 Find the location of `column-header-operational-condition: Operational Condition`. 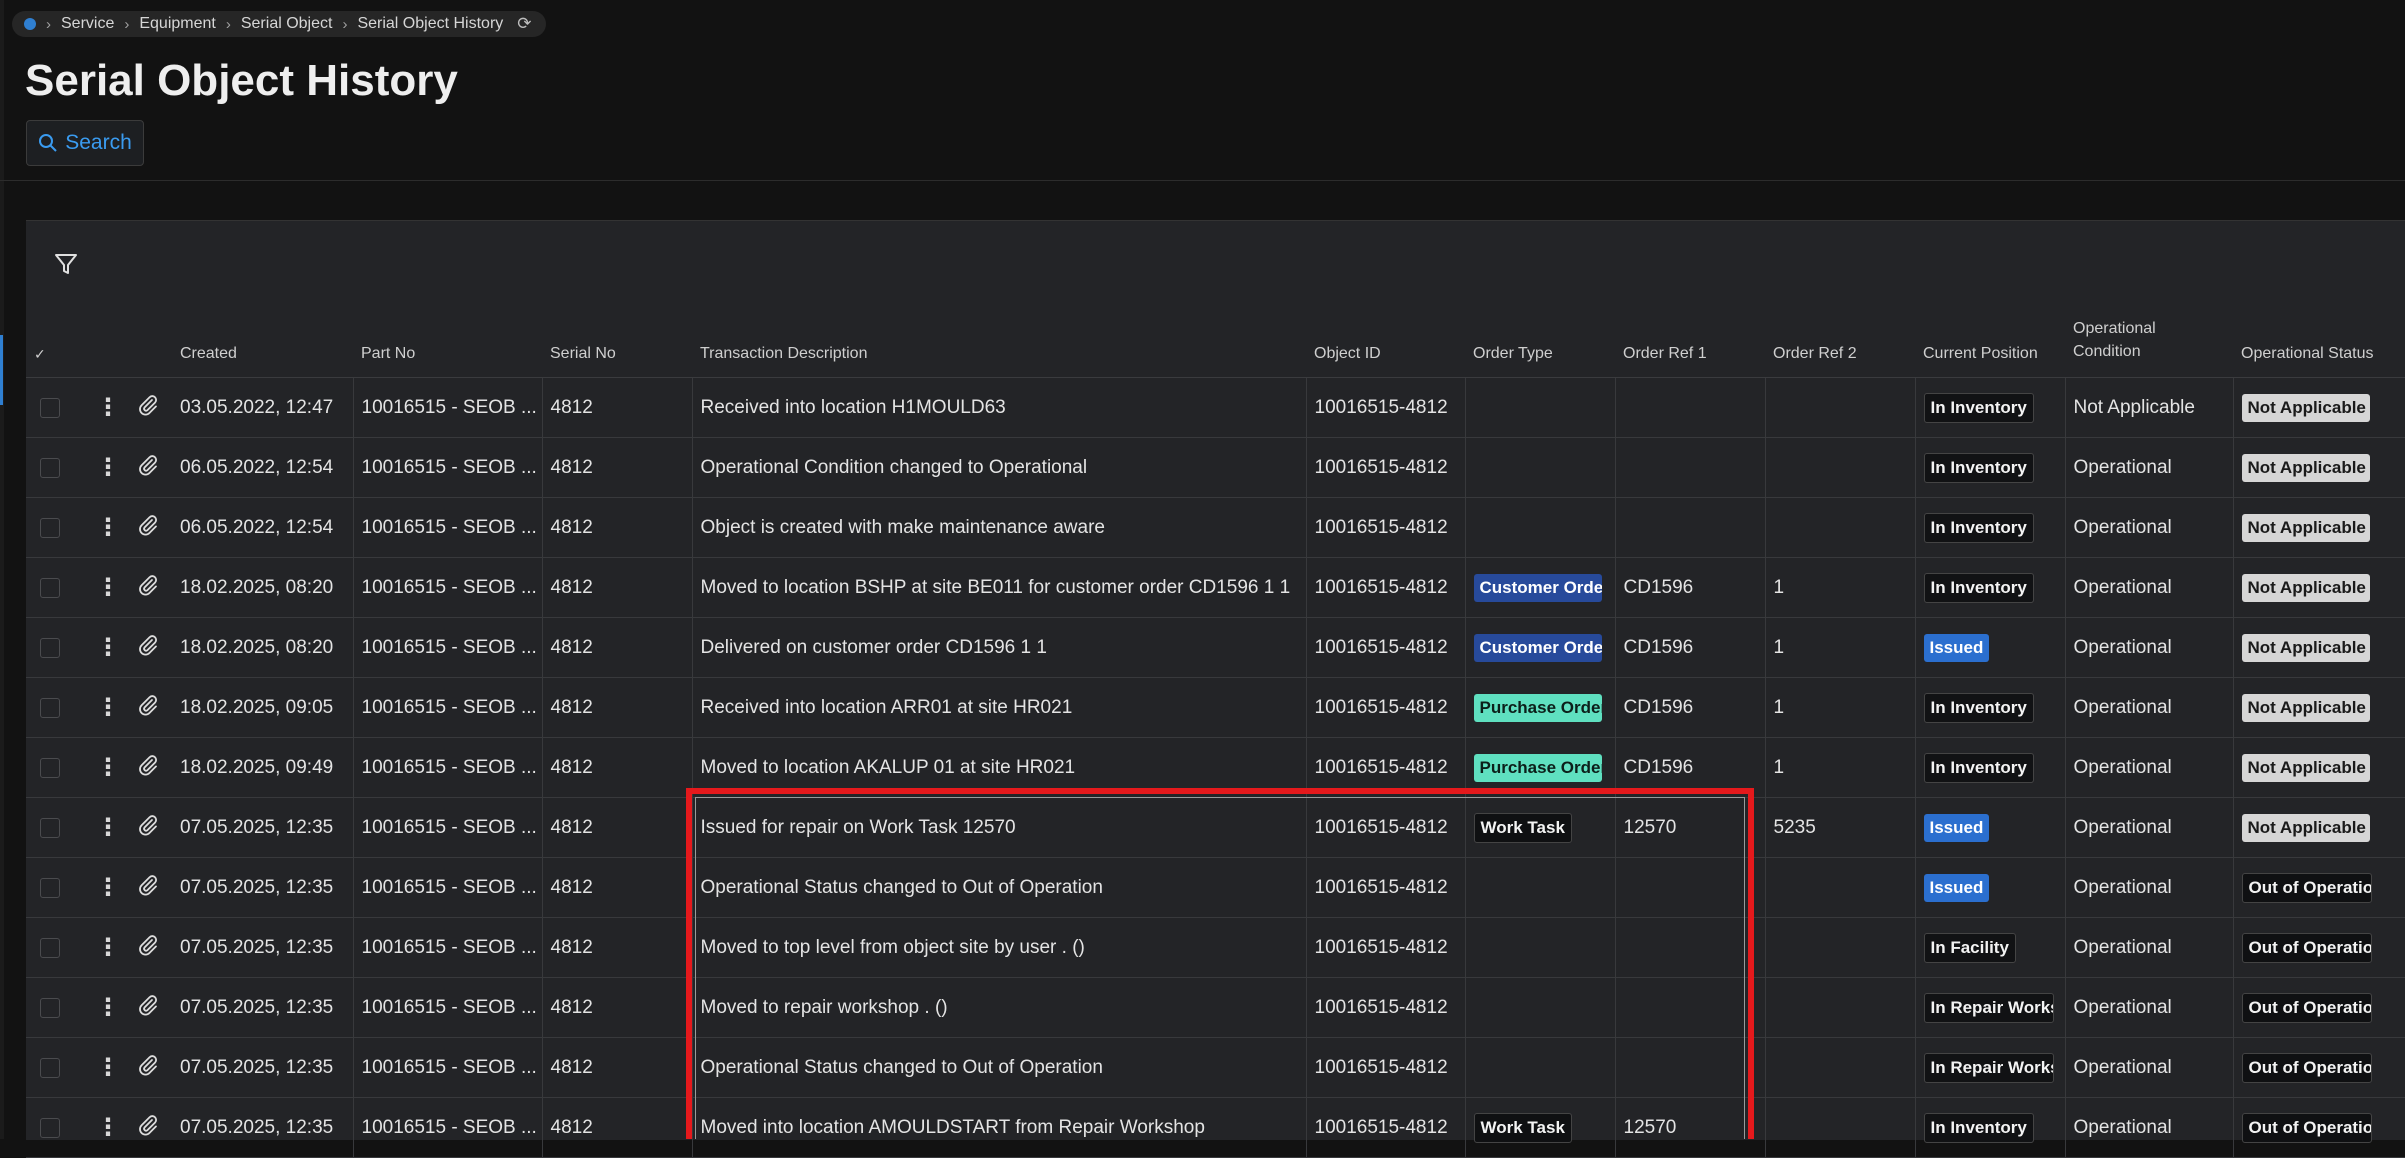

column-header-operational-condition: Operational Condition is located at coordinates (2149, 339).